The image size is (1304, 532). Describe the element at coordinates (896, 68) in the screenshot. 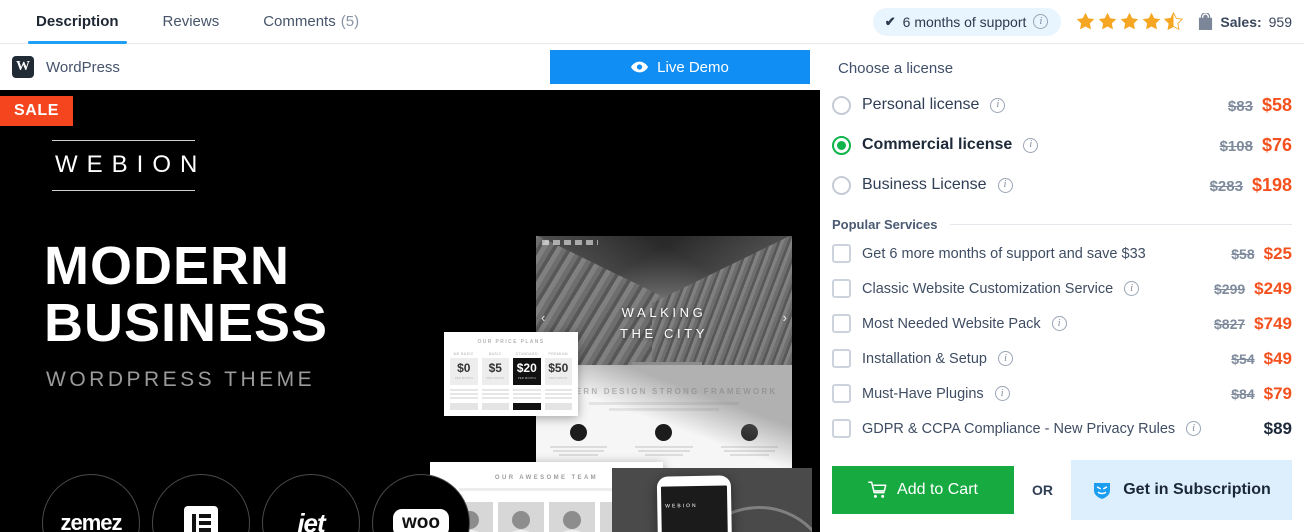

I see `license-section-title: Choose a license` at that location.